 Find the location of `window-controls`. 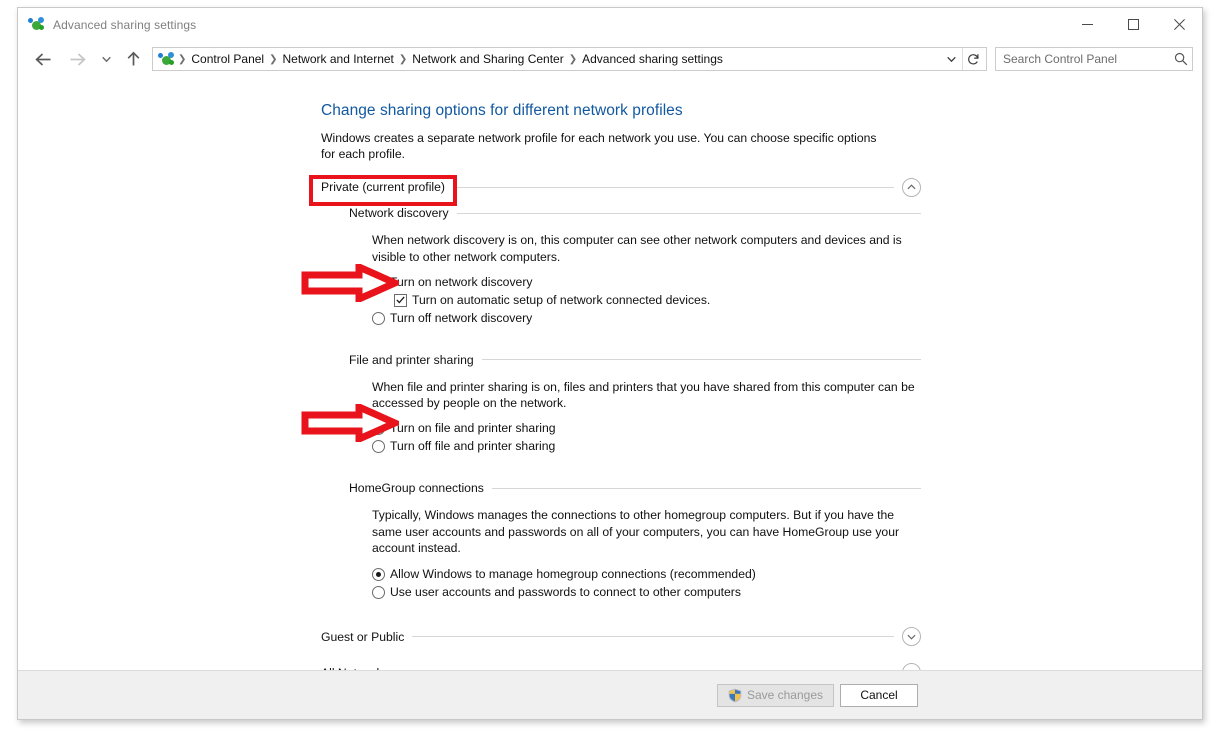

window-controls is located at coordinates (1133, 24).